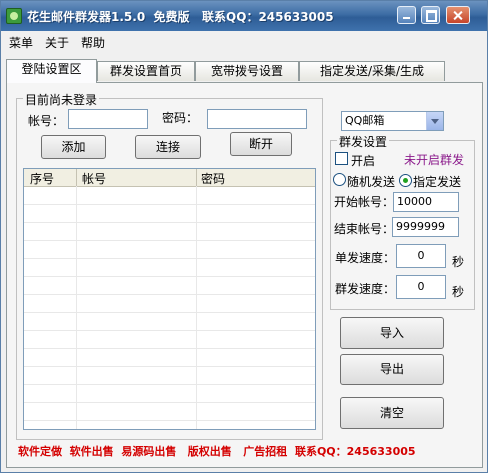  I want to click on send-status-text: 未开启群发, so click(434, 160).